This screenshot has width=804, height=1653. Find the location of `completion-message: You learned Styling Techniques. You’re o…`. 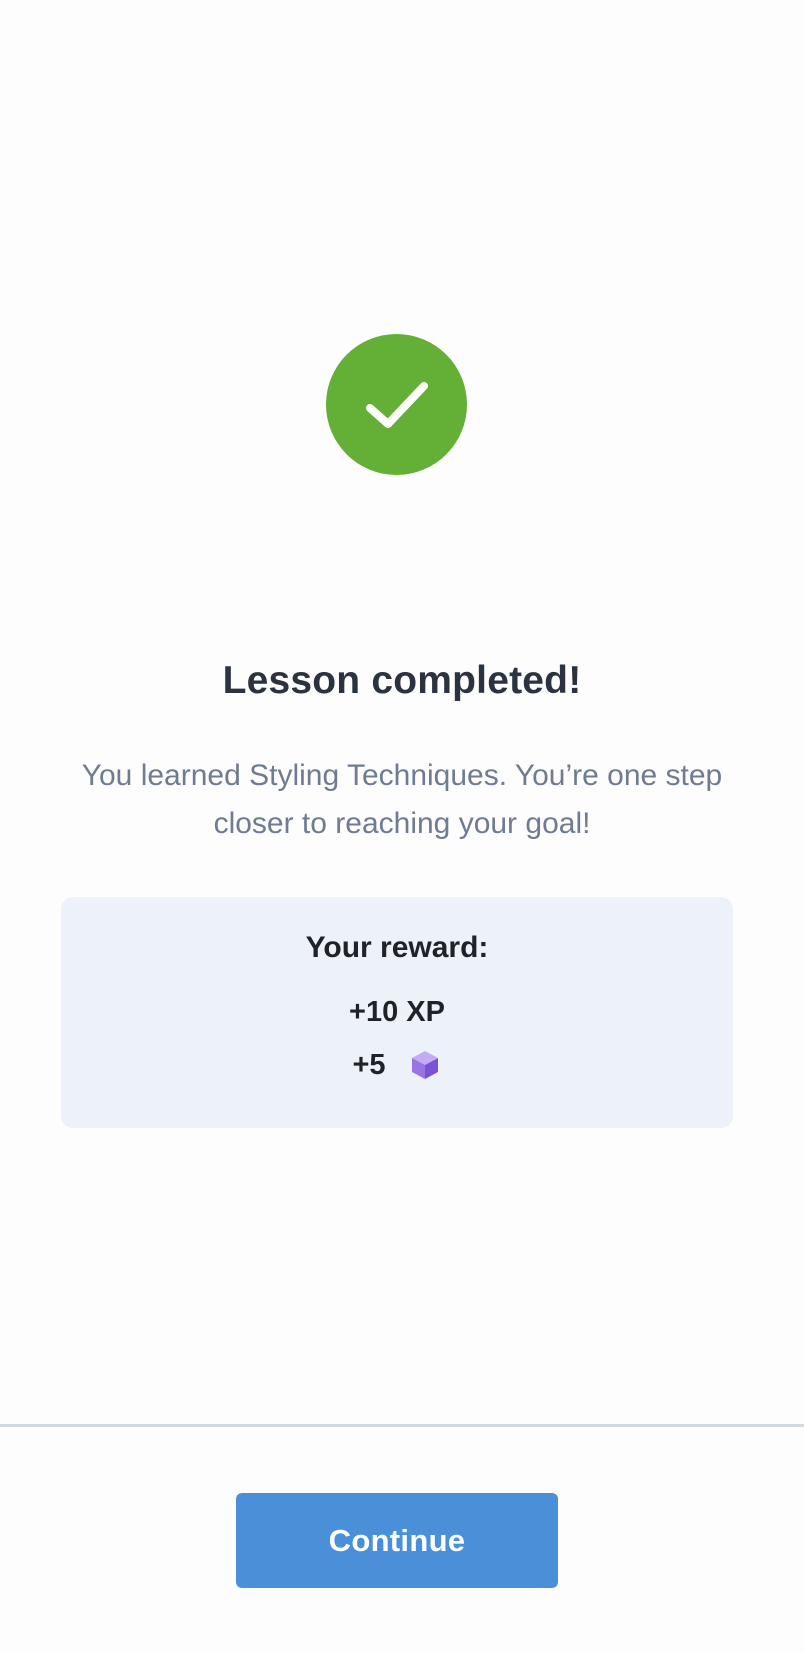

completion-message: You learned Styling Techniques. You’re o… is located at coordinates (402, 799).